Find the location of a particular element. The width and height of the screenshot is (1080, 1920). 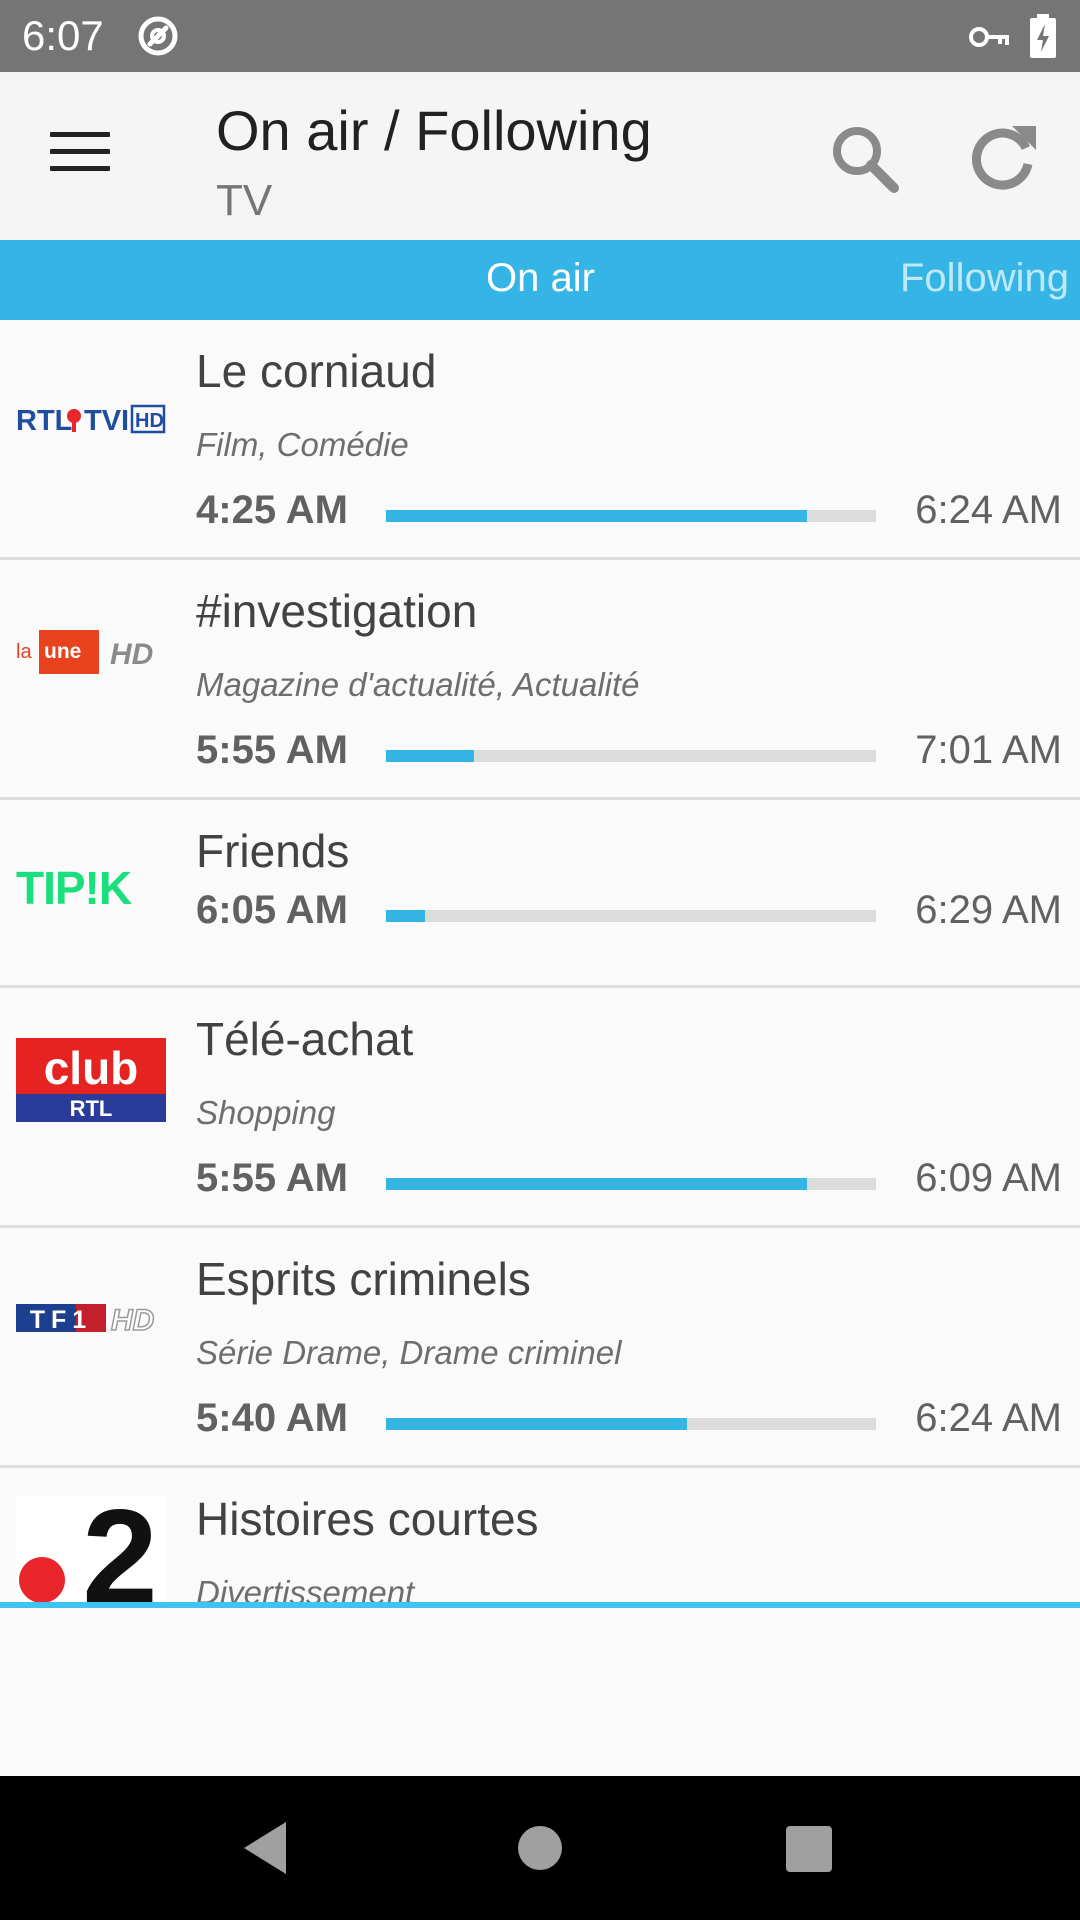

navigation-bar is located at coordinates (540, 1848).